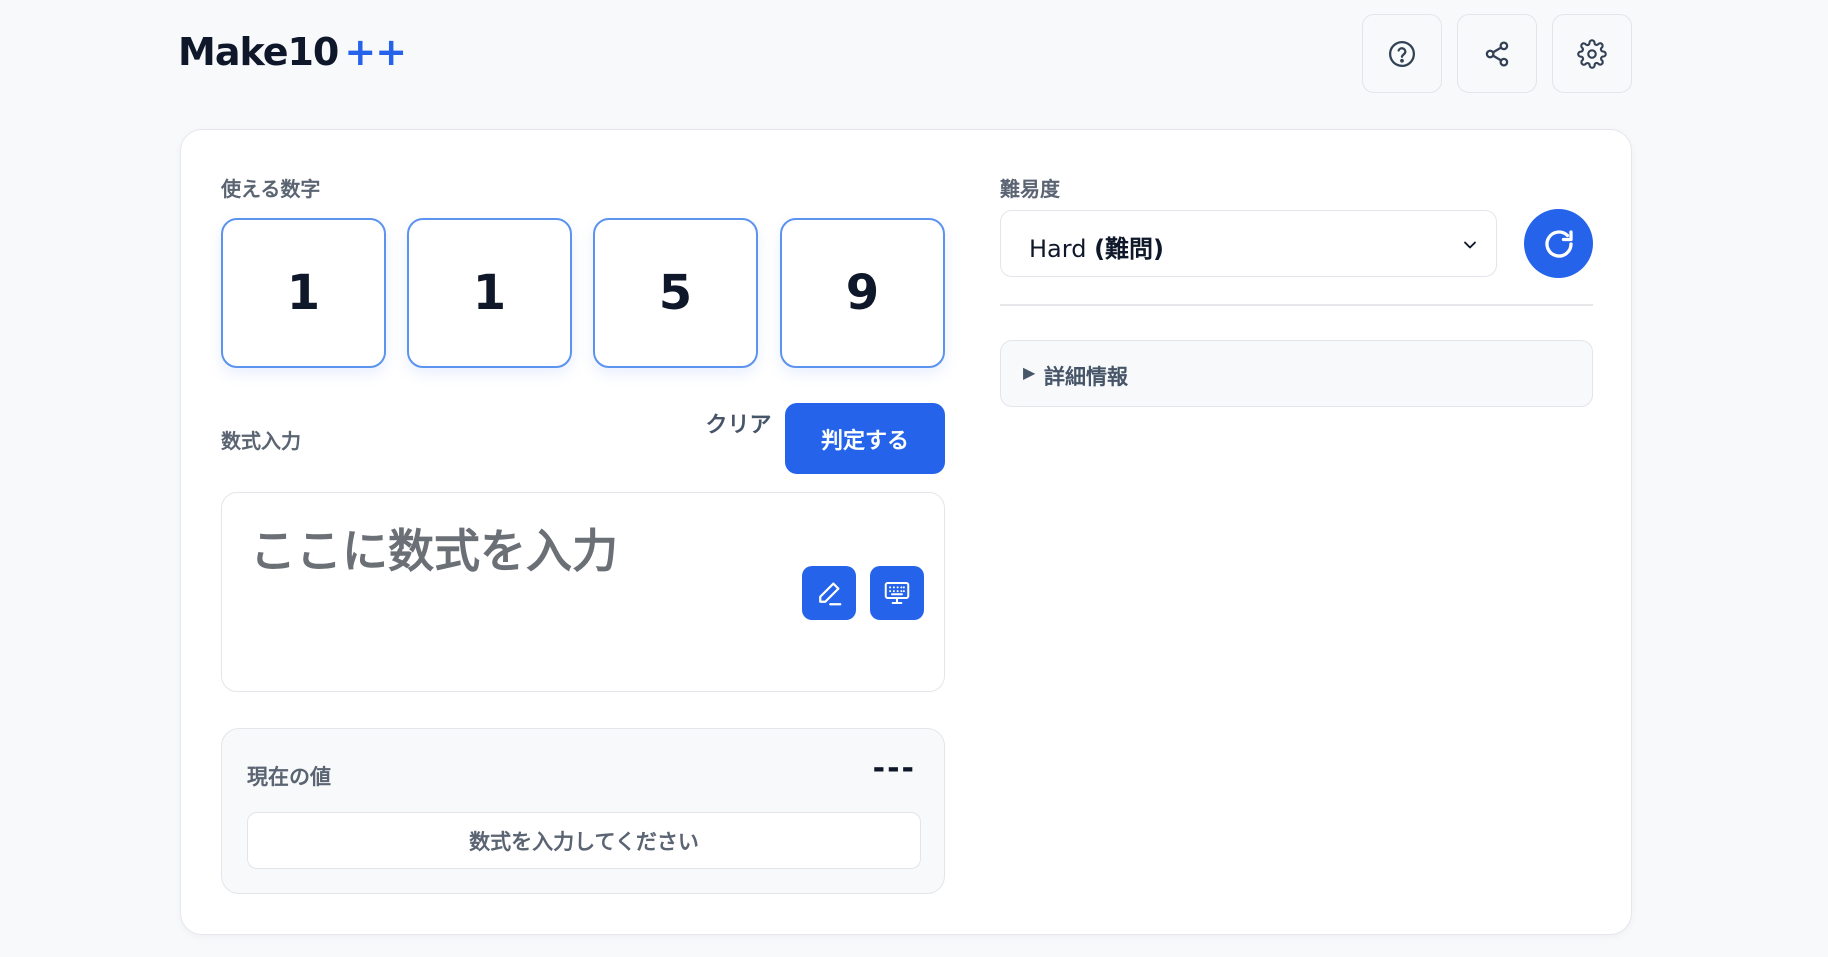  Describe the element at coordinates (865, 438) in the screenshot. I see `judge-button: 判定する` at that location.